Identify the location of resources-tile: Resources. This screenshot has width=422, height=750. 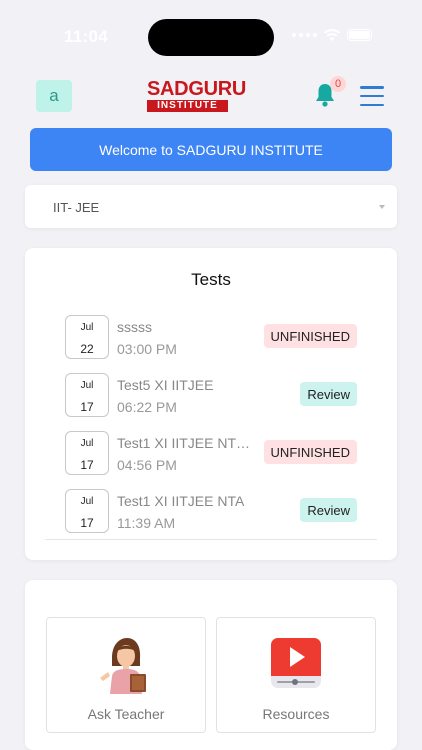
(296, 675).